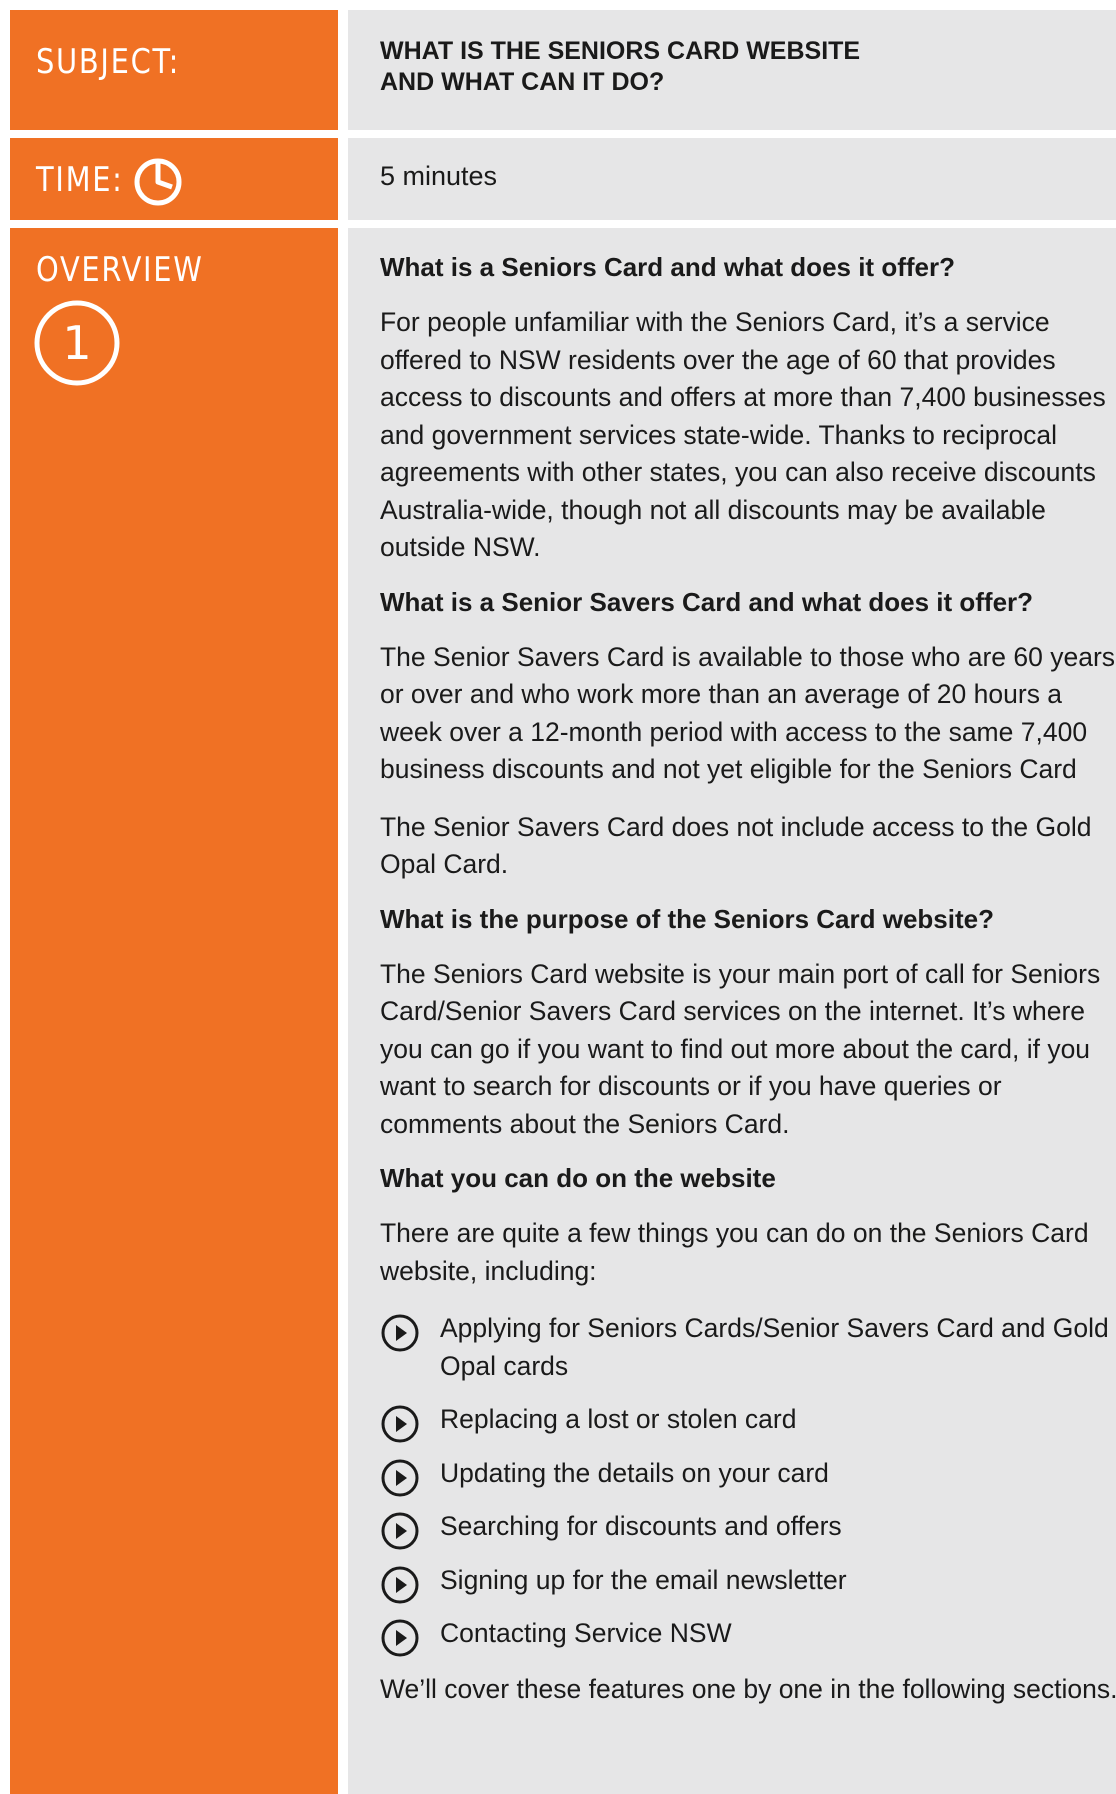  I want to click on list-item: Replacing a lost or stolen card, so click(748, 1422).